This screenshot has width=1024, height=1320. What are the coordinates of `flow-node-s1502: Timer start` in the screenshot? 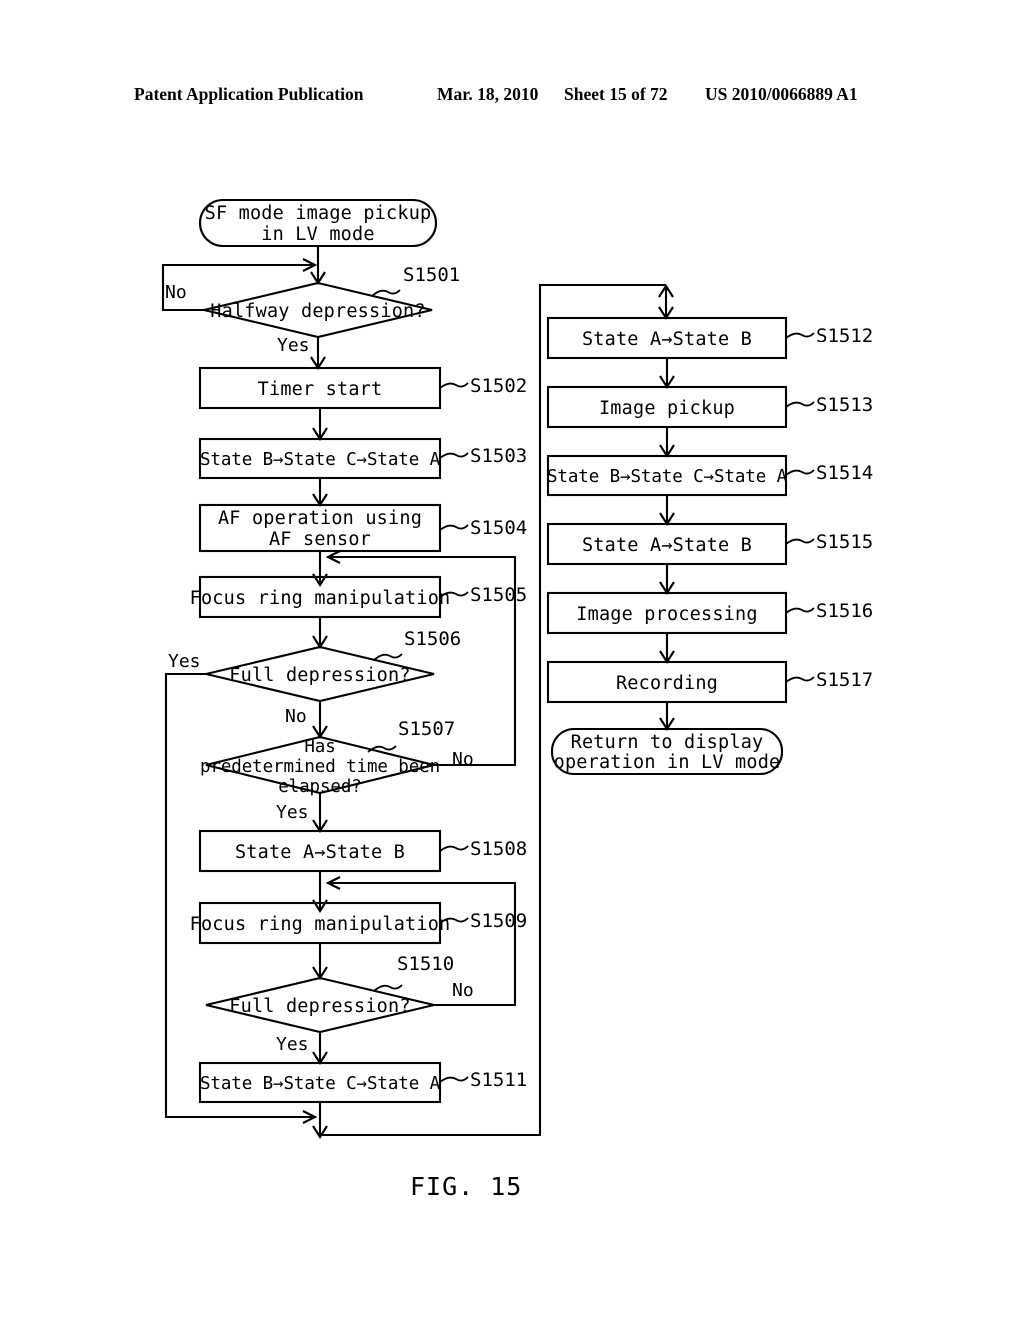 It's located at (320, 388).